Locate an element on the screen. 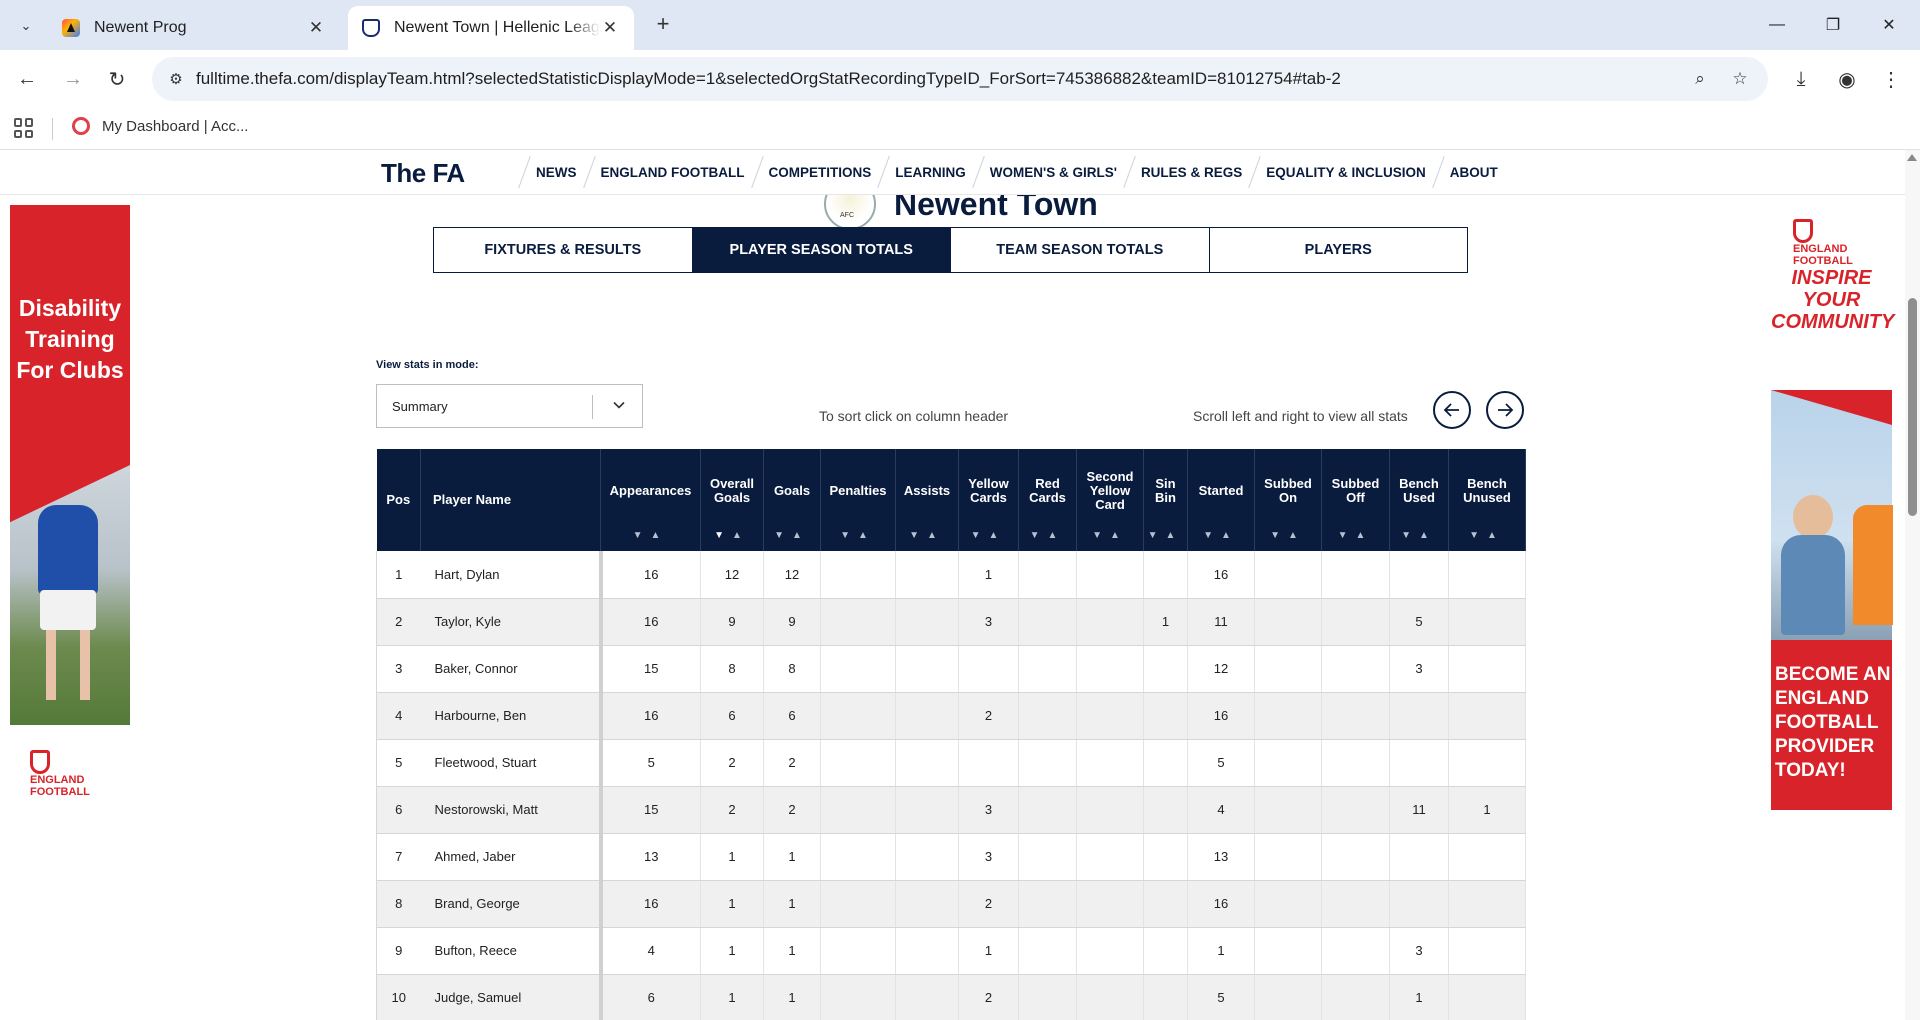 Image resolution: width=1920 pixels, height=1020 pixels. column-header-subbed-off: Subbed Off ▼▲ is located at coordinates (1355, 500).